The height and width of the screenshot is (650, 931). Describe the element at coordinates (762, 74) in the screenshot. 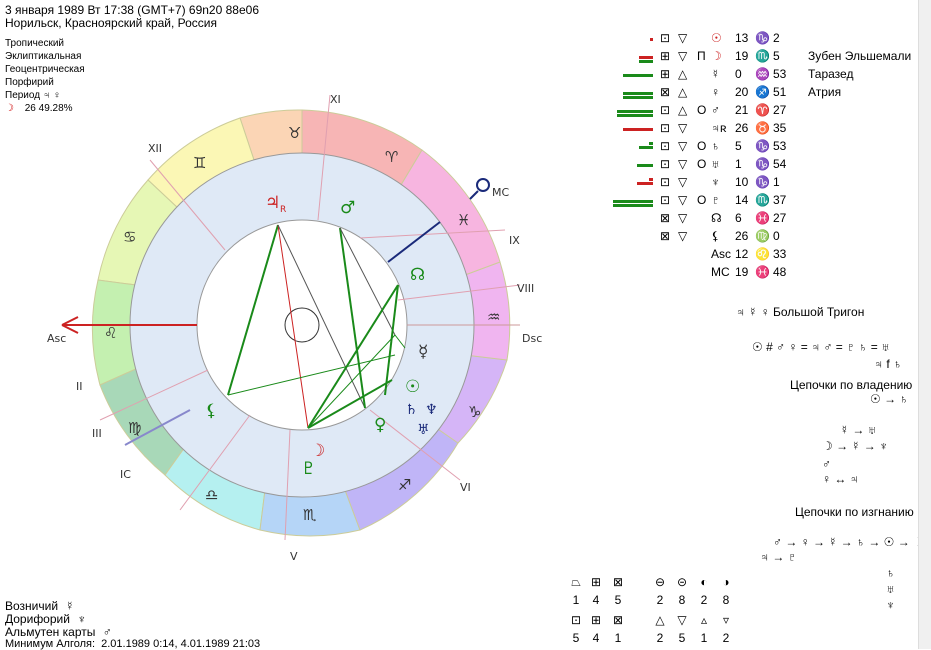

I see `planet-sign-icon: ♒` at that location.